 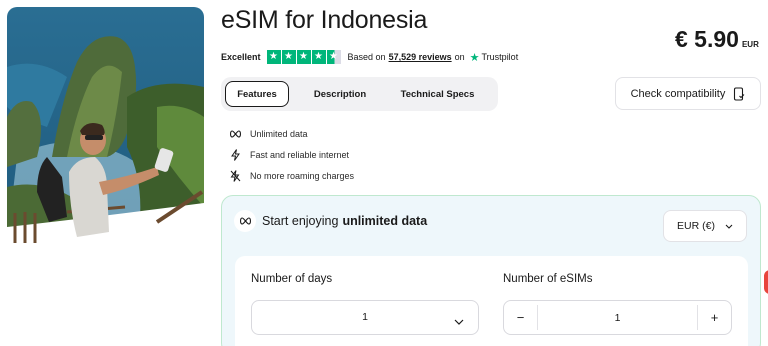 I want to click on check-compatibility-label: Check compatibility, so click(x=678, y=93).